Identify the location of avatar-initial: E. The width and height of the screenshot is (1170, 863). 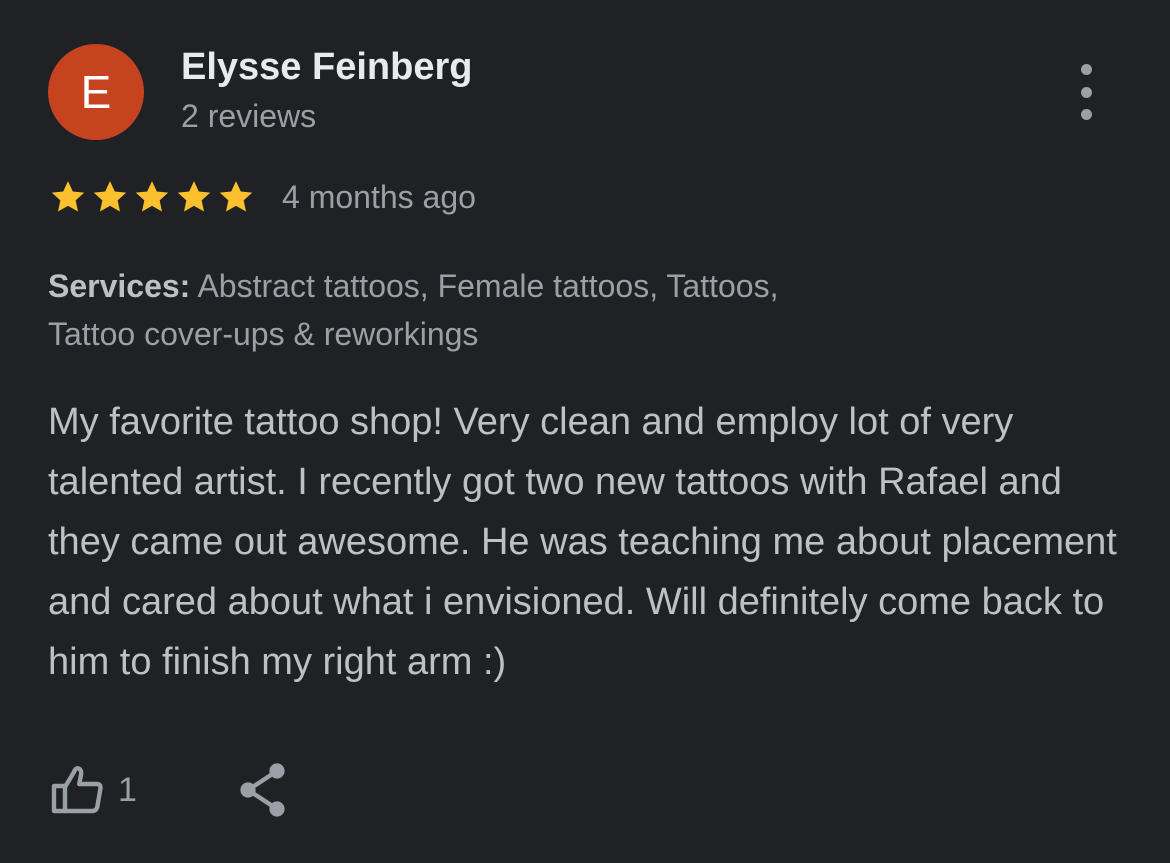
(96, 92).